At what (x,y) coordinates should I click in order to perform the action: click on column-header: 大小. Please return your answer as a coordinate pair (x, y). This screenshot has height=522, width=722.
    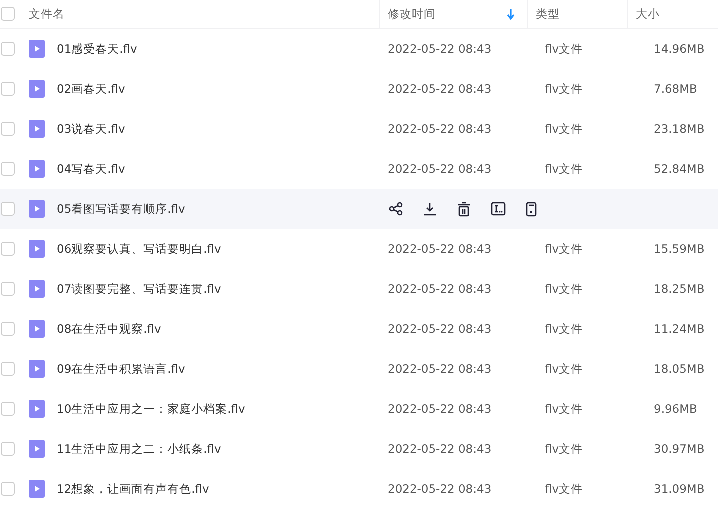
    Looking at the image, I should click on (672, 14).